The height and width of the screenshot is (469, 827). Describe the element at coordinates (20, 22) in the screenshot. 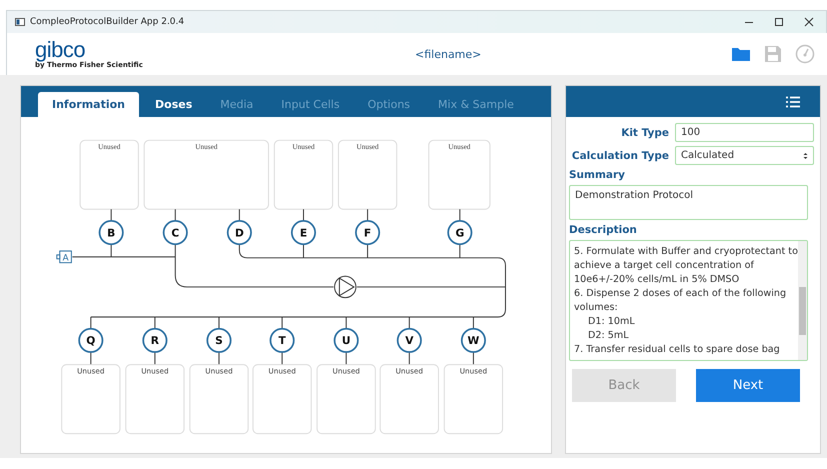

I see `app-icon` at that location.